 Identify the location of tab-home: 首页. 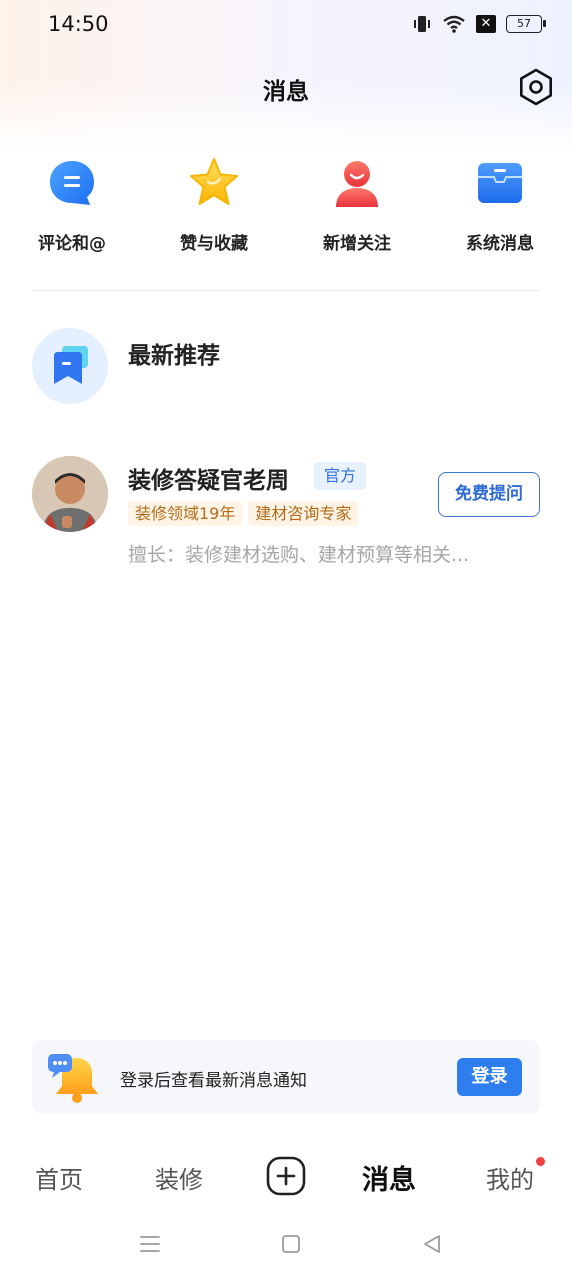
(59, 1177).